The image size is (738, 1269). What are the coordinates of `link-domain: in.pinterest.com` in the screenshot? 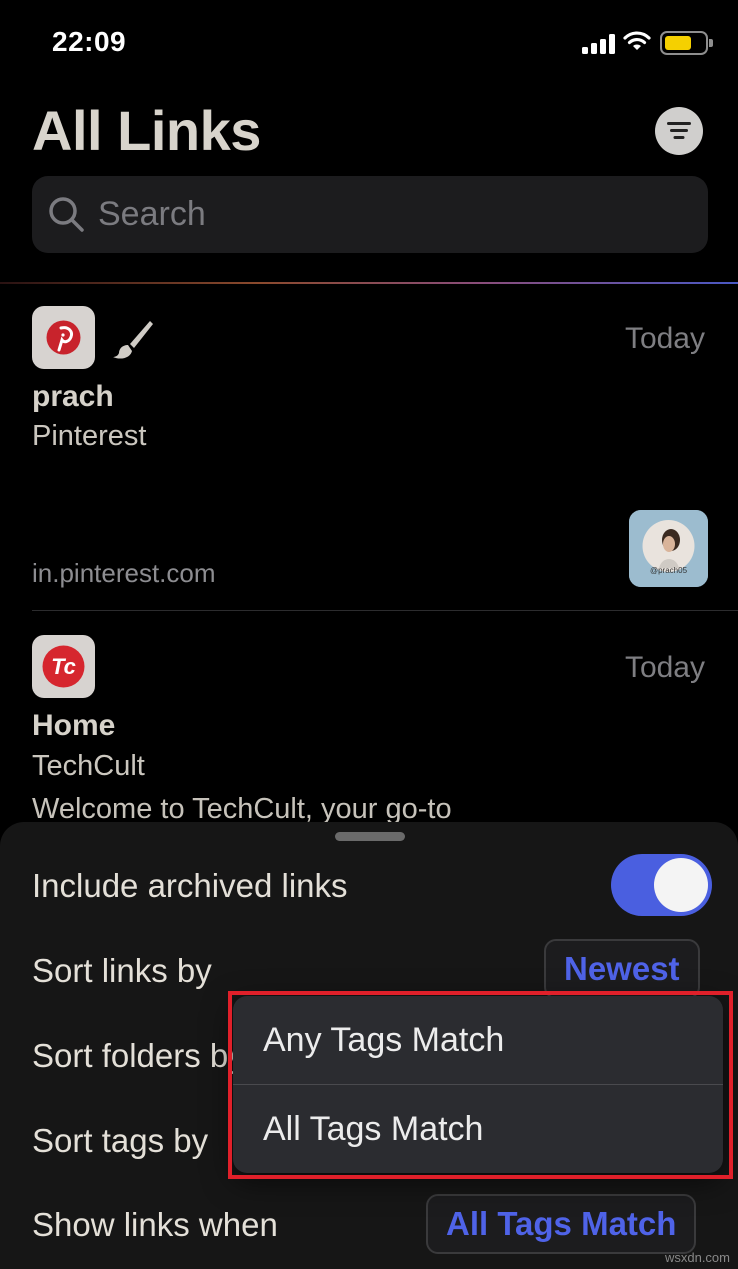 It's located at (124, 573).